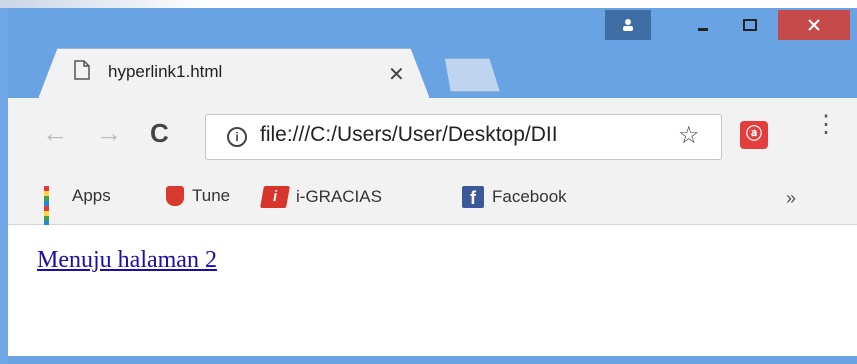  What do you see at coordinates (77, 208) in the screenshot?
I see `bookmark-apps: Apps` at bounding box center [77, 208].